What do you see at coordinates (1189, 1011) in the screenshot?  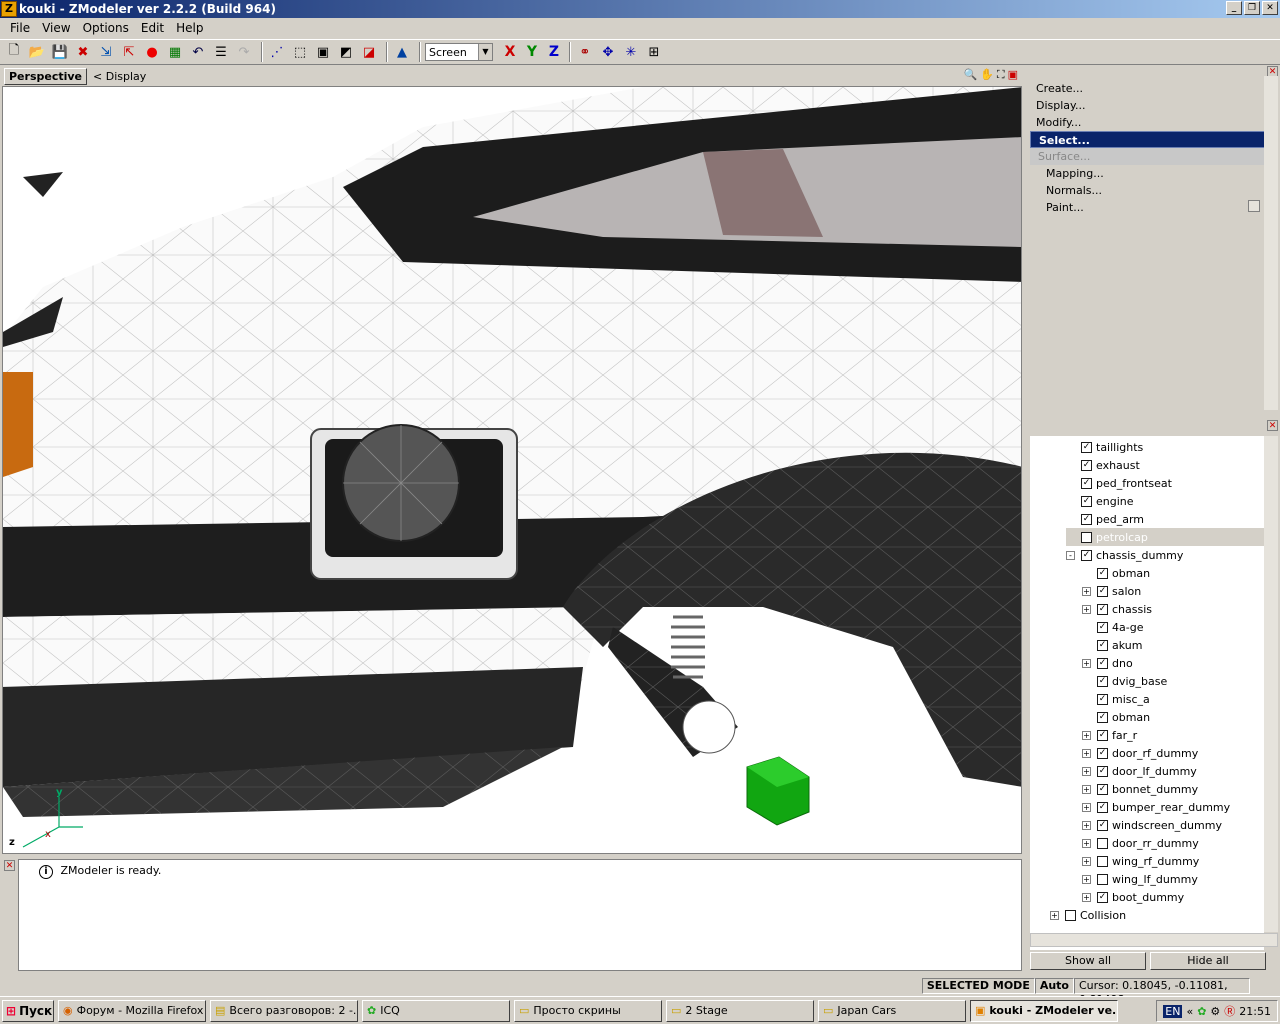 I see `show-hidden-icons: «` at bounding box center [1189, 1011].